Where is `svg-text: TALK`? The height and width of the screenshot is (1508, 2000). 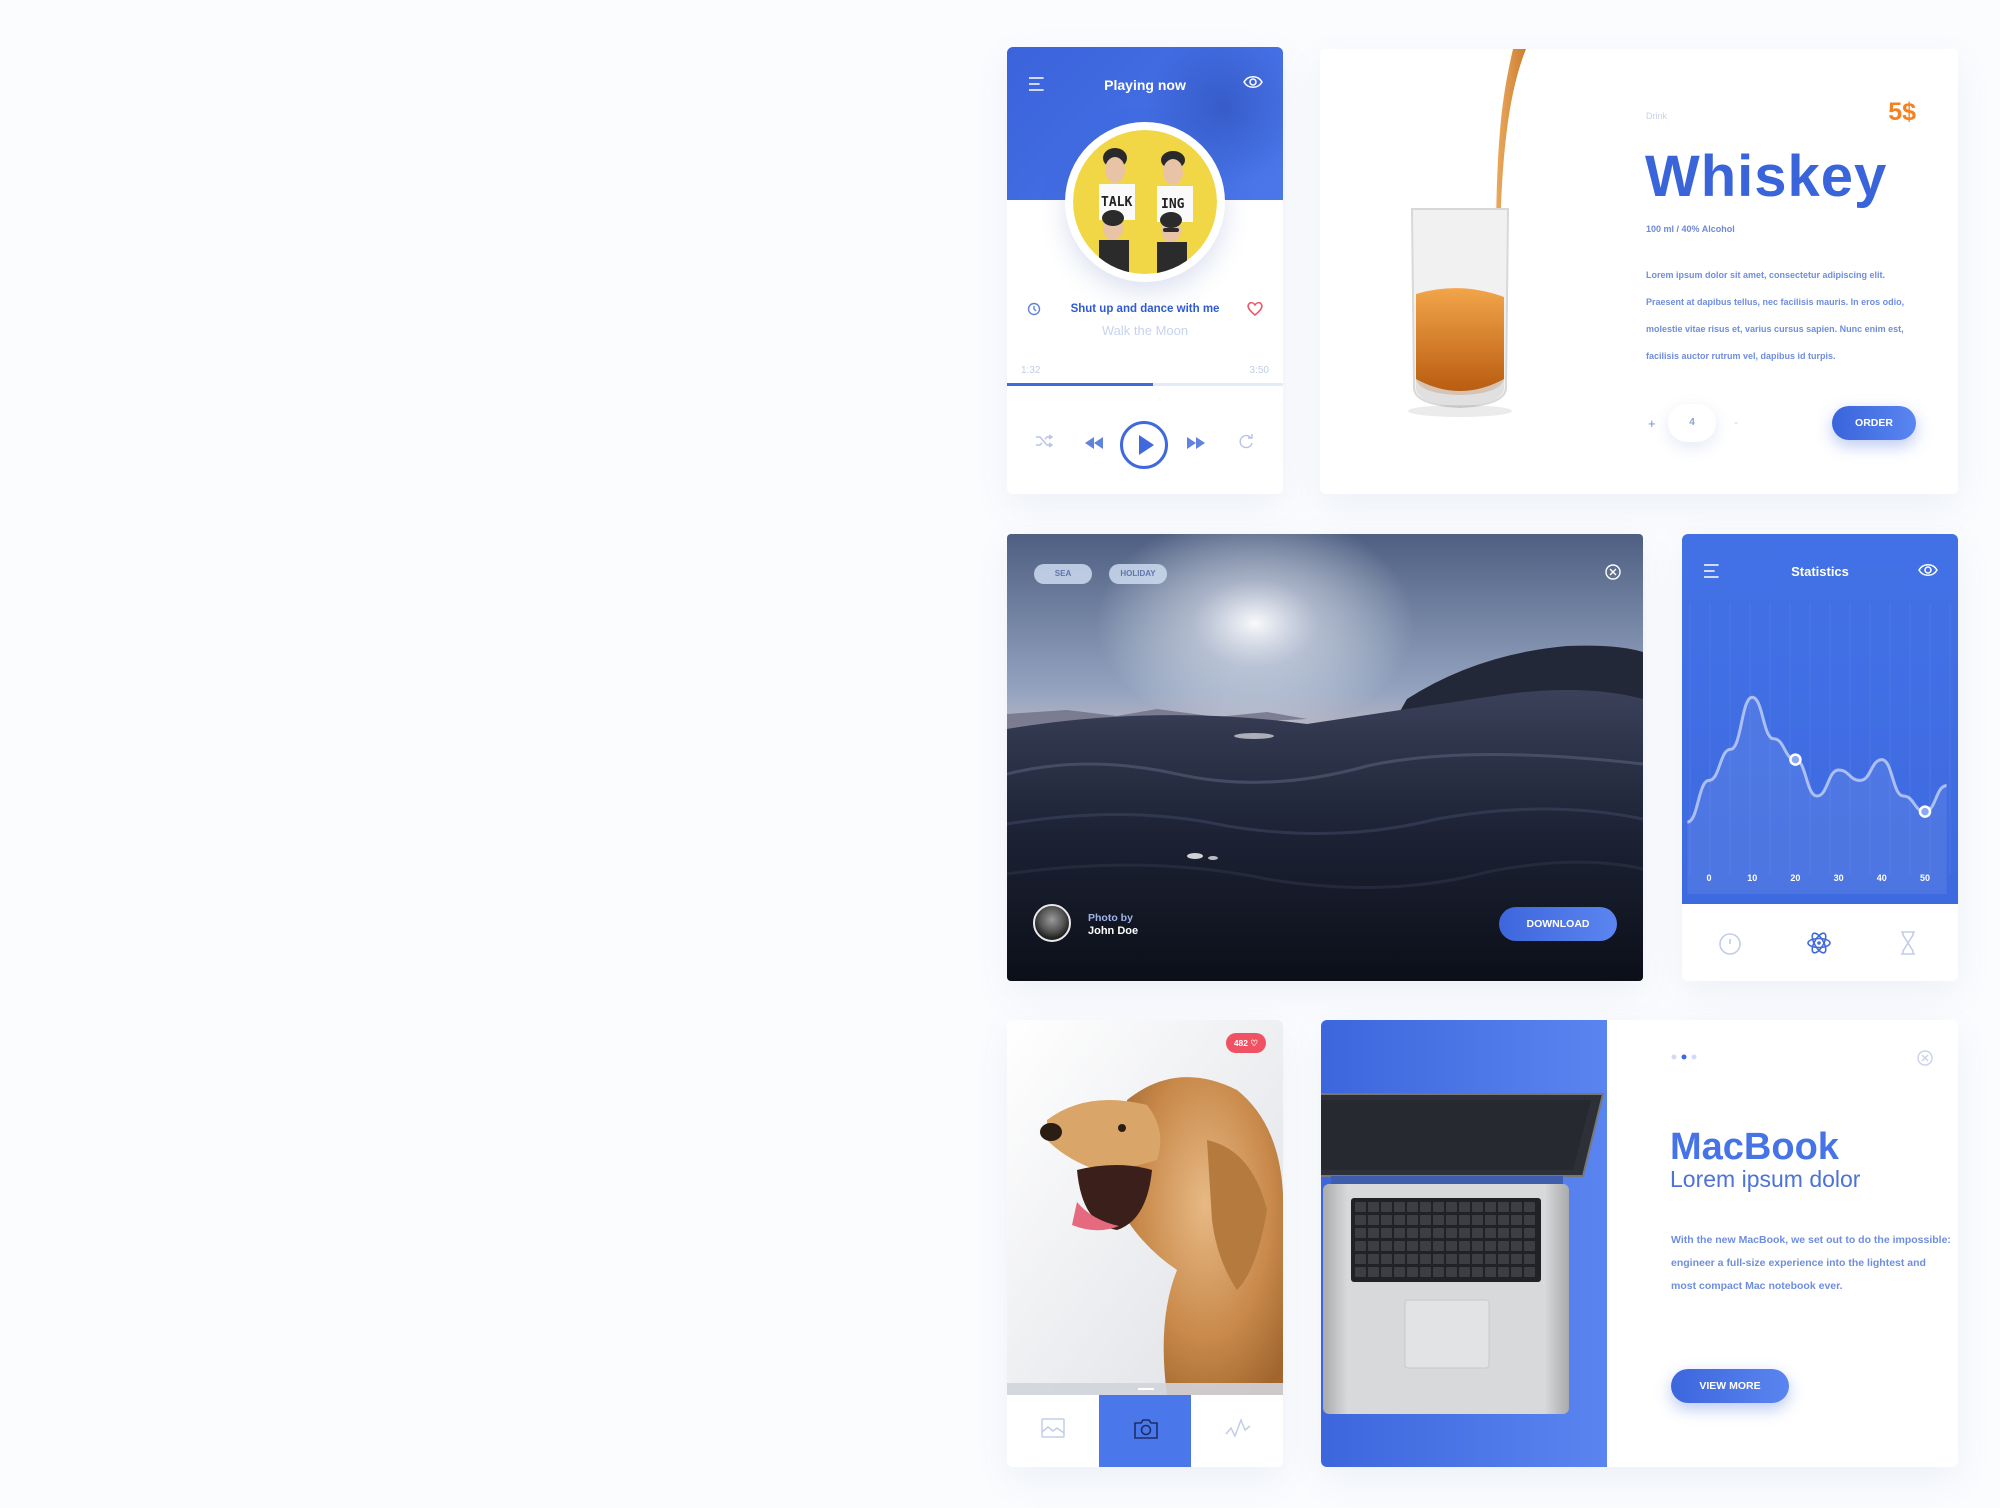 svg-text: TALK is located at coordinates (1116, 202).